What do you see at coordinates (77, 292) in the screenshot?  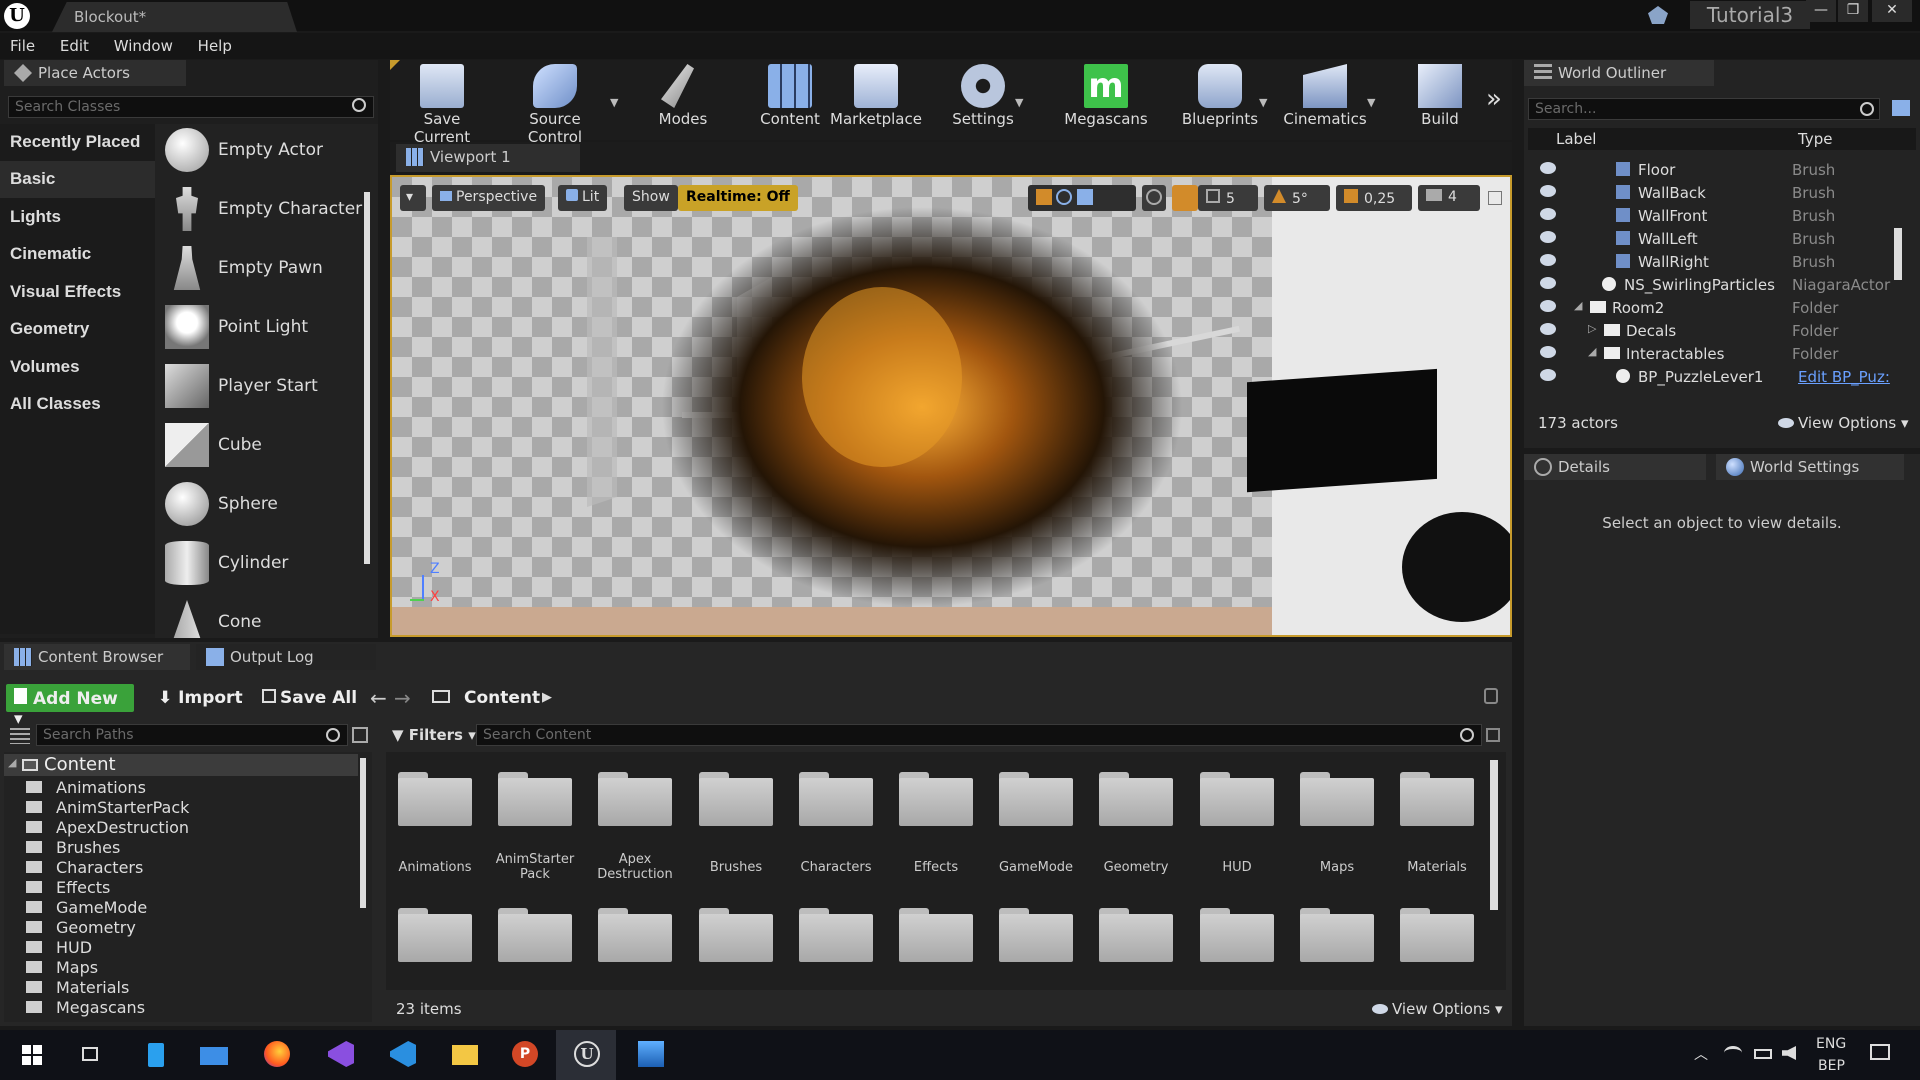 I see `category-visual-effects: Visual Effects` at bounding box center [77, 292].